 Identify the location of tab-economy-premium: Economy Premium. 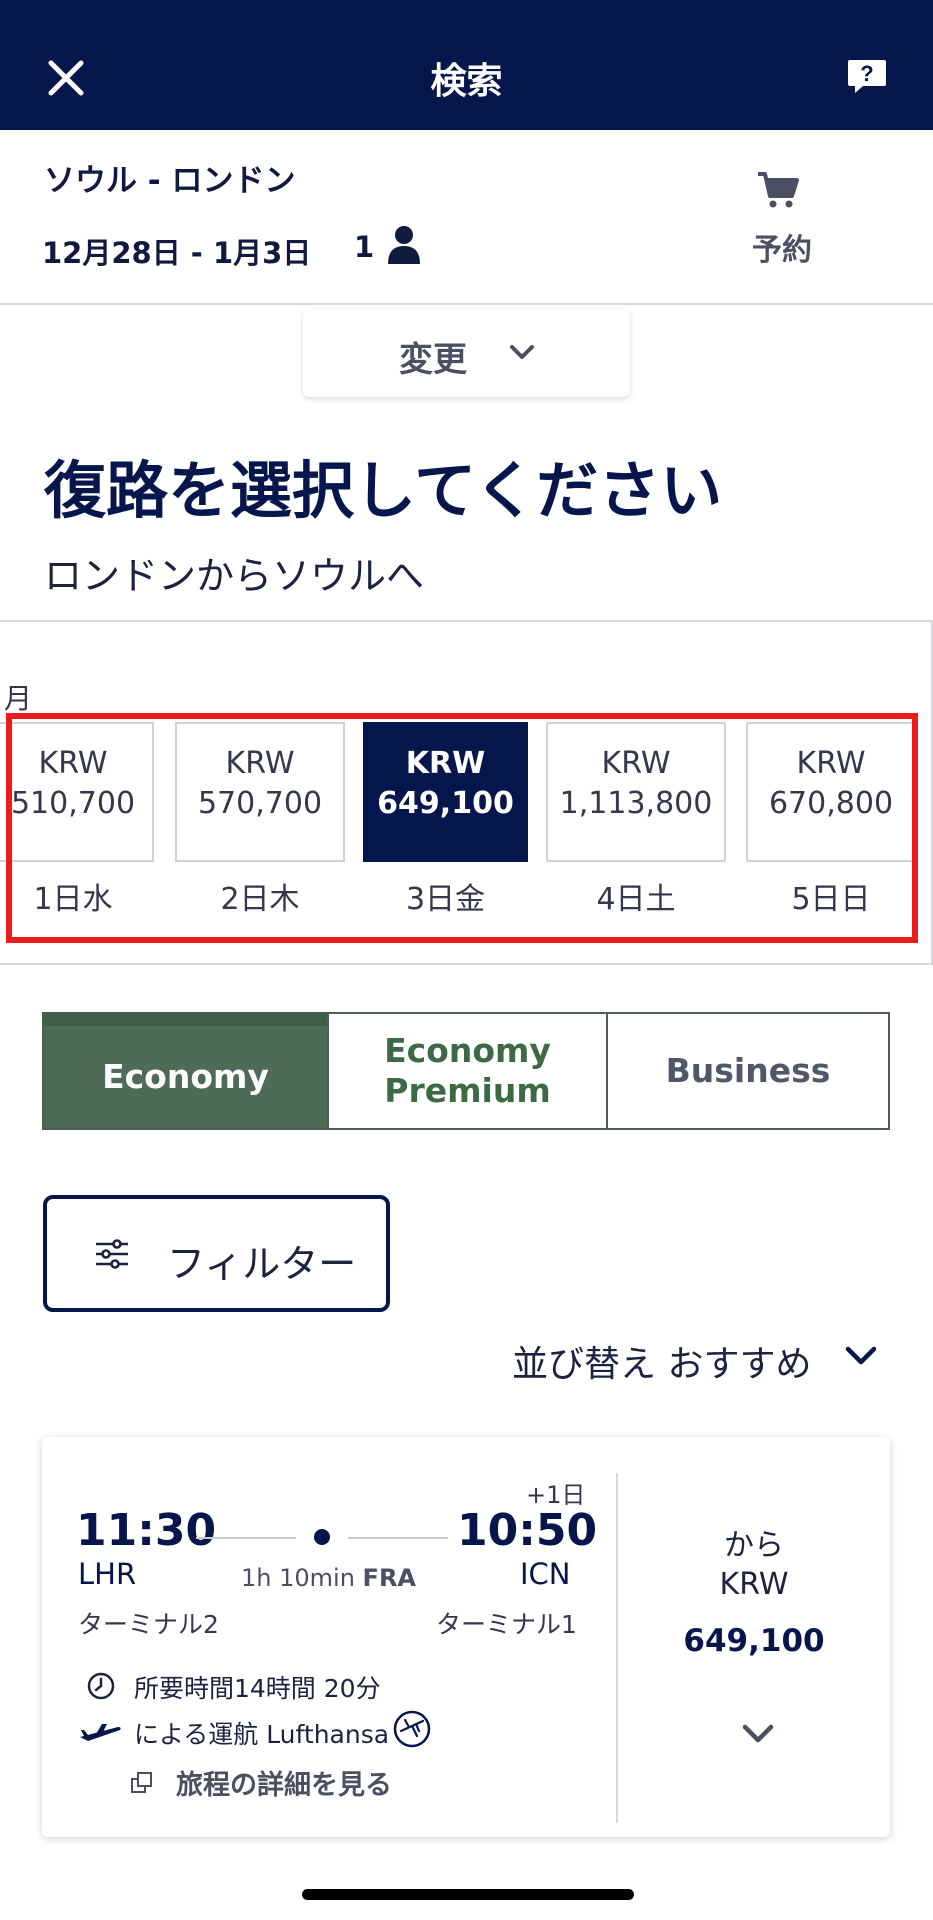
(467, 1071).